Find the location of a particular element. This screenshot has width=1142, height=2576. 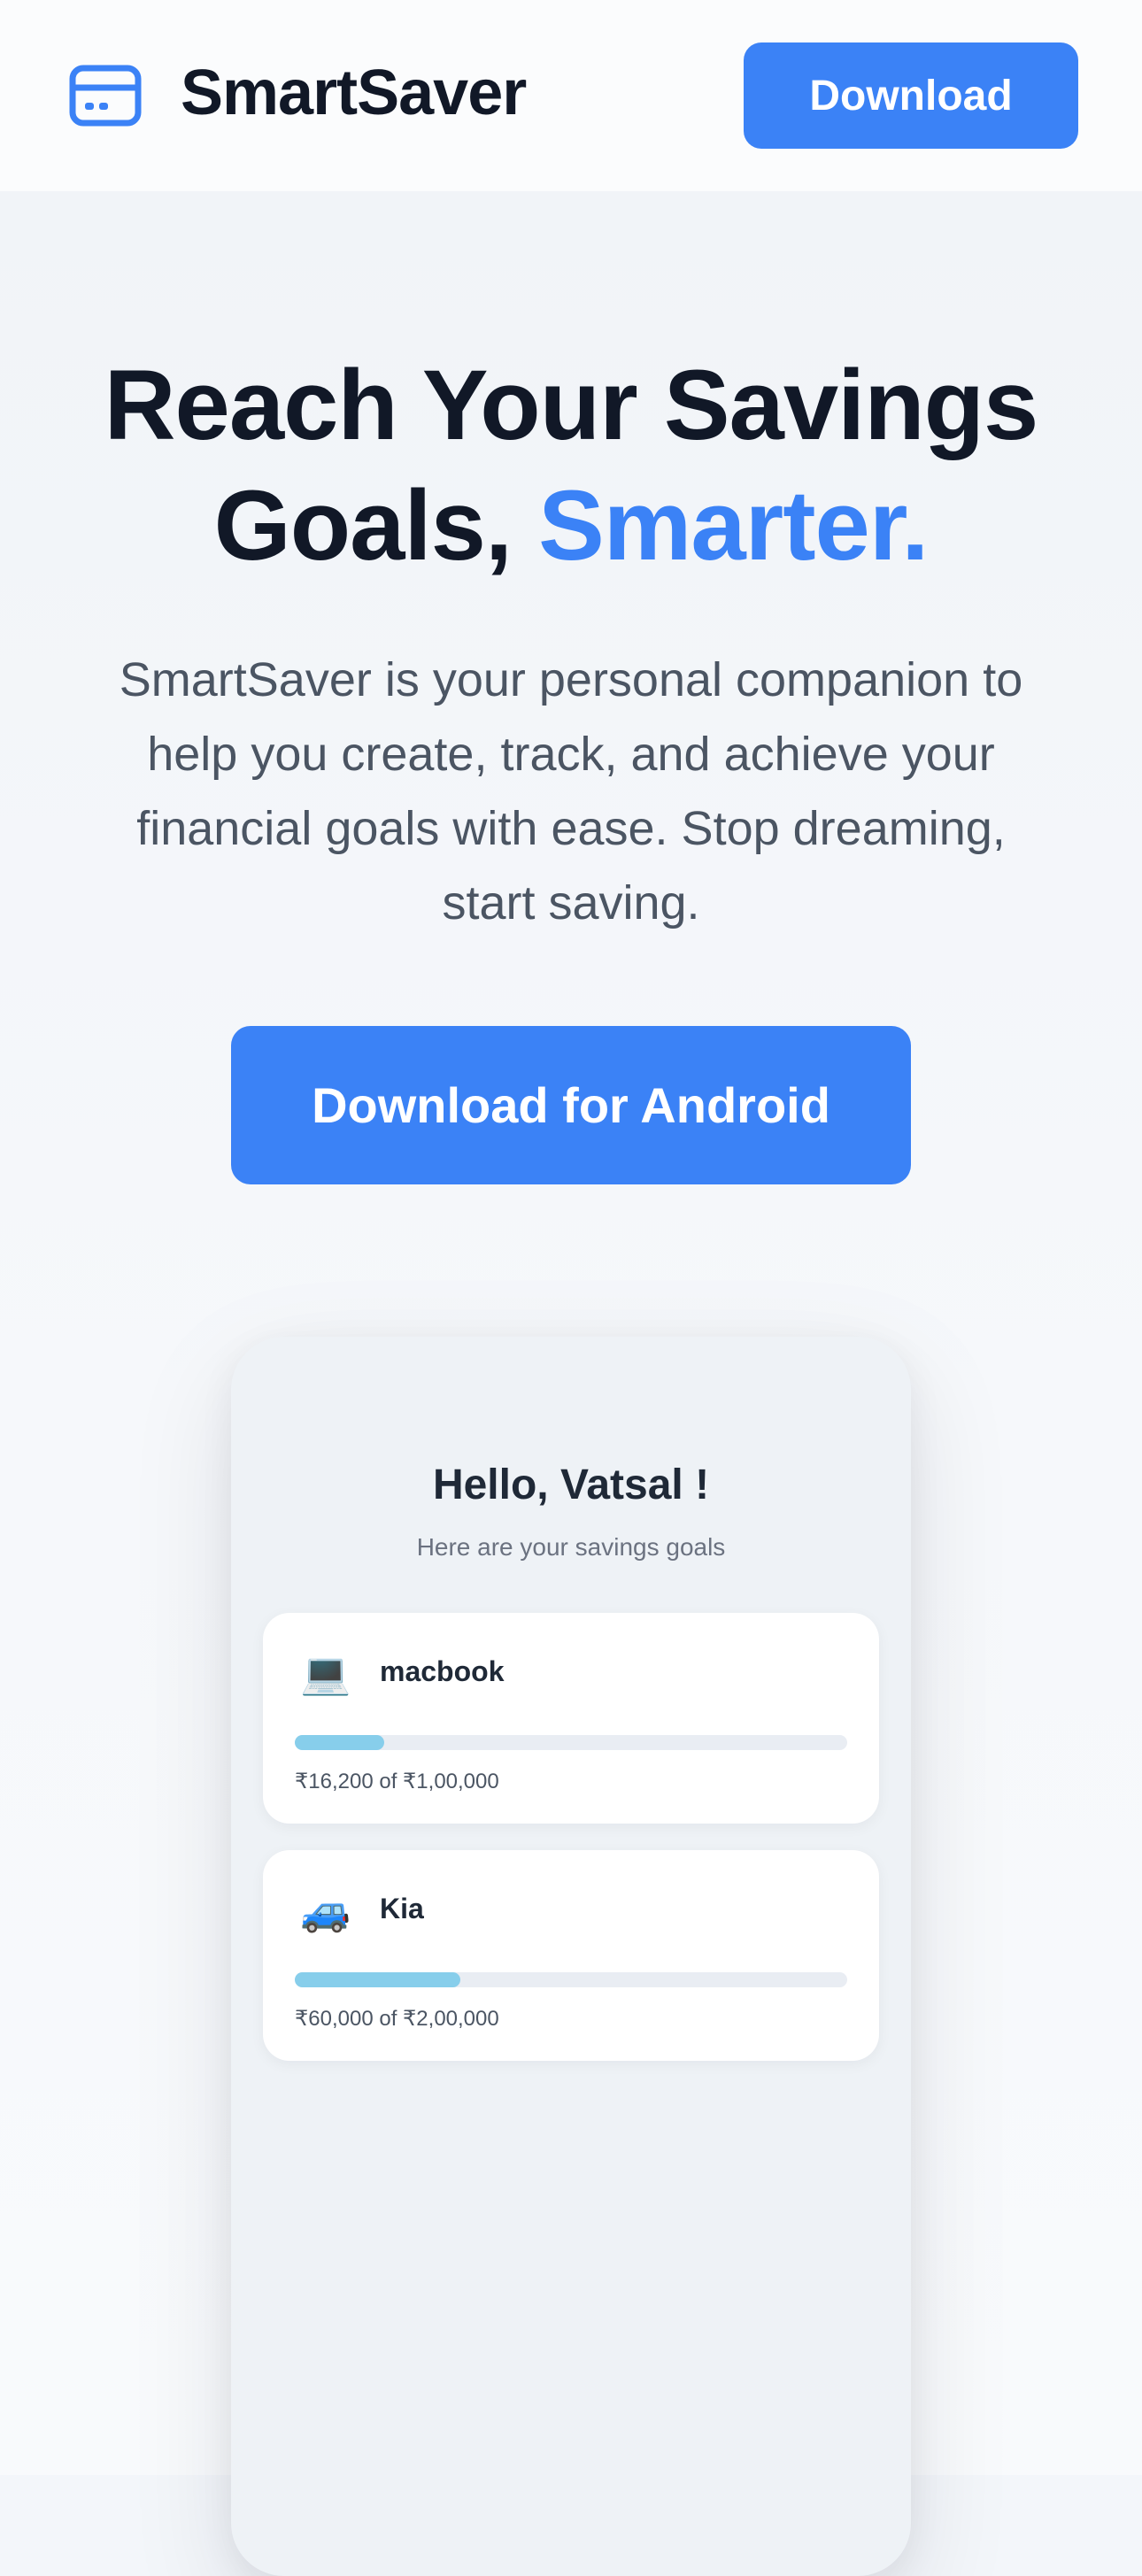

laptop-icon: 💻 is located at coordinates (325, 1673).